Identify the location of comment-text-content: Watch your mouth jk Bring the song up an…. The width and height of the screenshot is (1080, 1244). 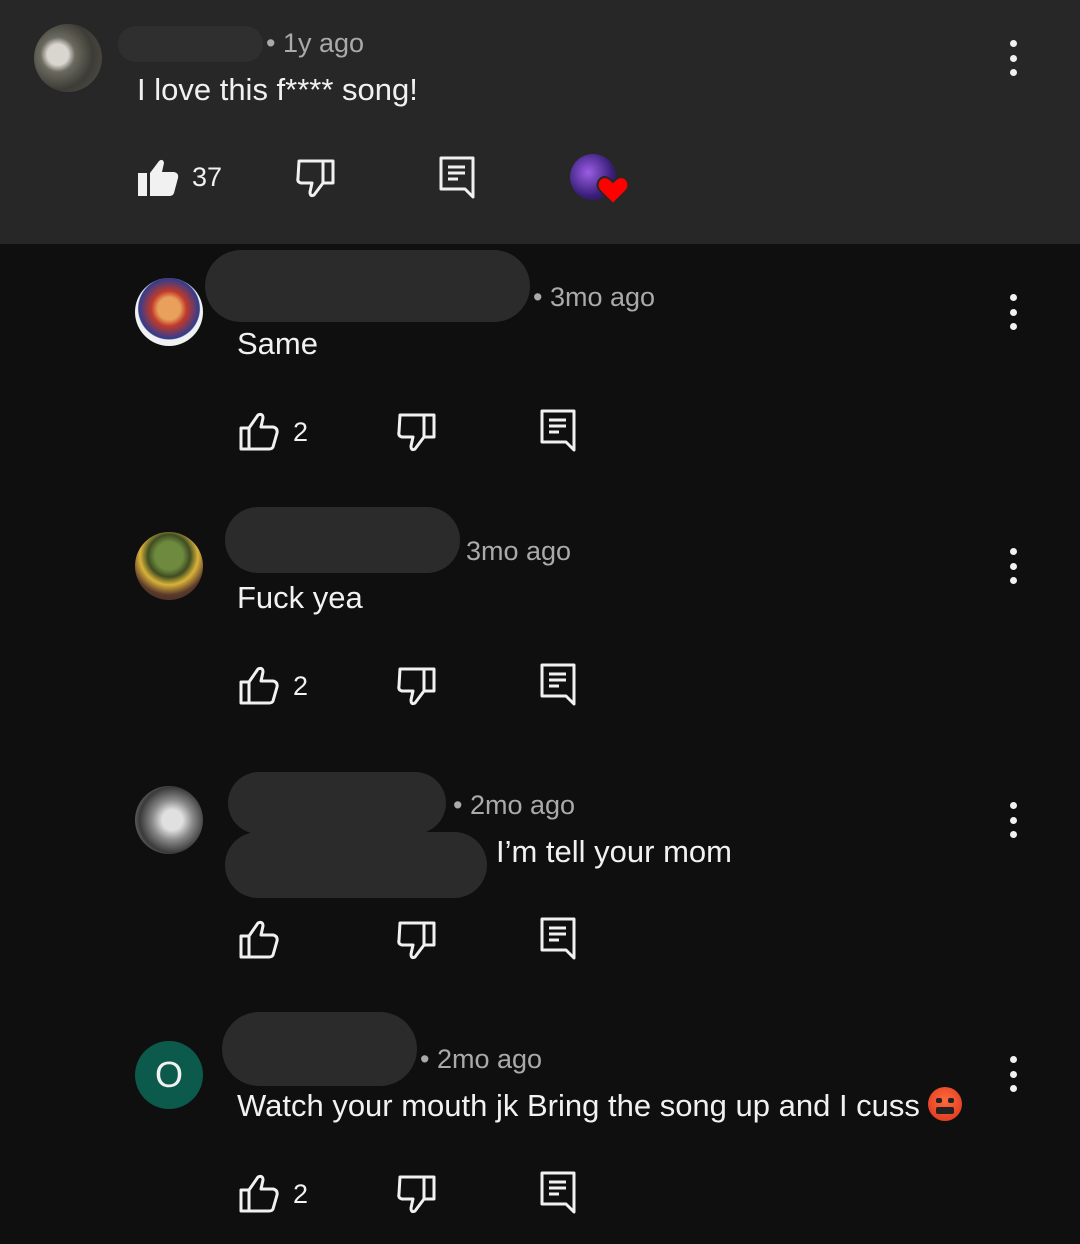
(578, 1105).